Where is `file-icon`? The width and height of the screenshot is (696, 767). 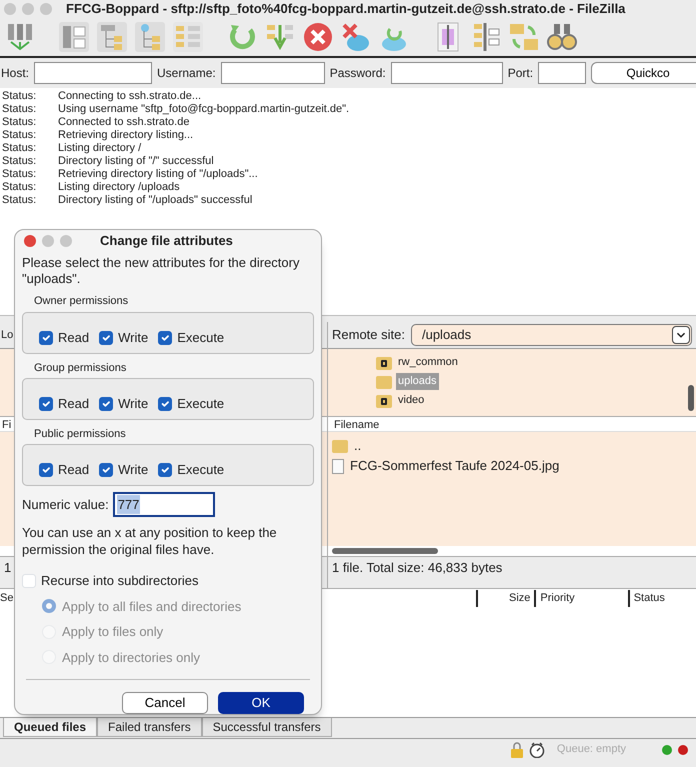 file-icon is located at coordinates (338, 466).